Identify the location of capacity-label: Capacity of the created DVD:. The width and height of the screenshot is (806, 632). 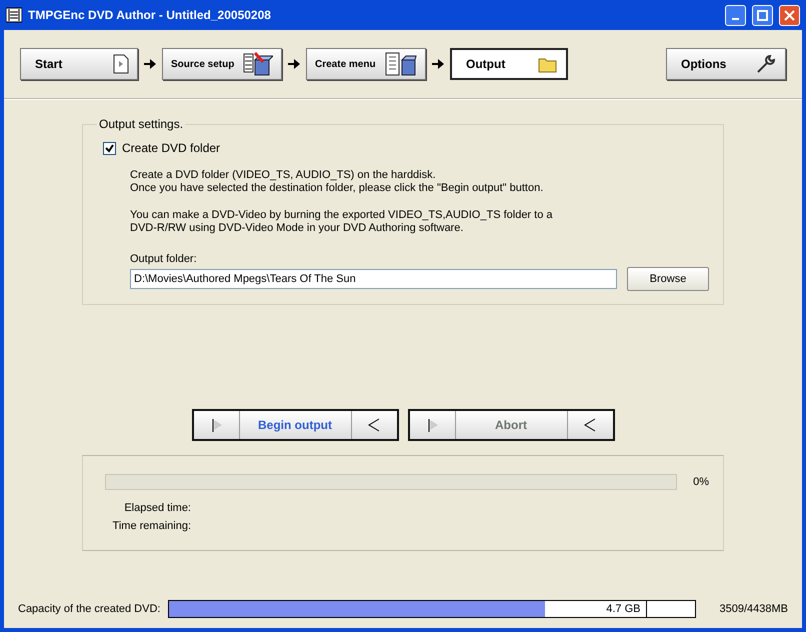
(89, 609).